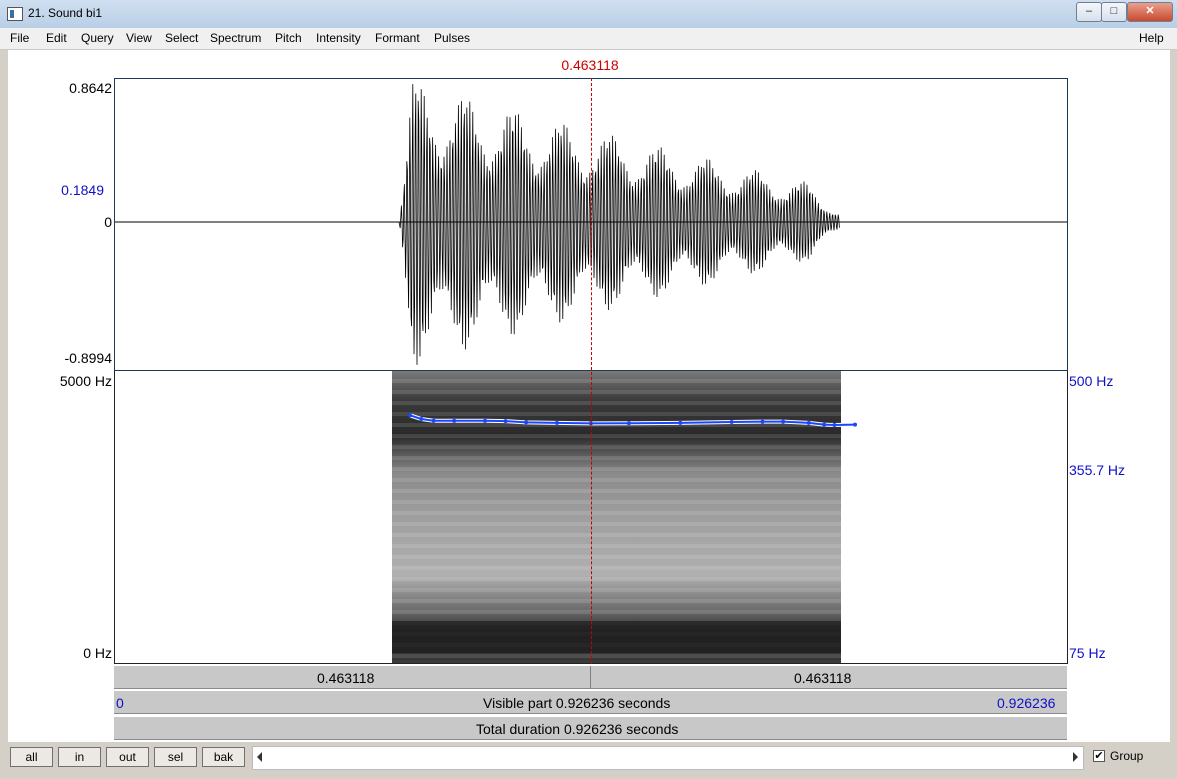 The width and height of the screenshot is (1177, 779). I want to click on menu-intensity: Intensity, so click(338, 38).